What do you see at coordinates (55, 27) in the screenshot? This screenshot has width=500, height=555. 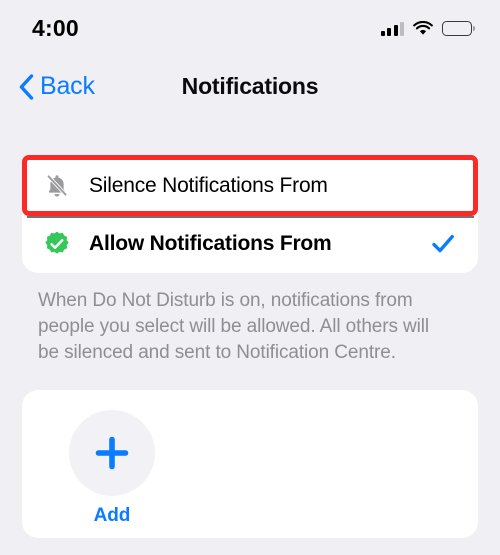 I see `status-time: 4:00` at bounding box center [55, 27].